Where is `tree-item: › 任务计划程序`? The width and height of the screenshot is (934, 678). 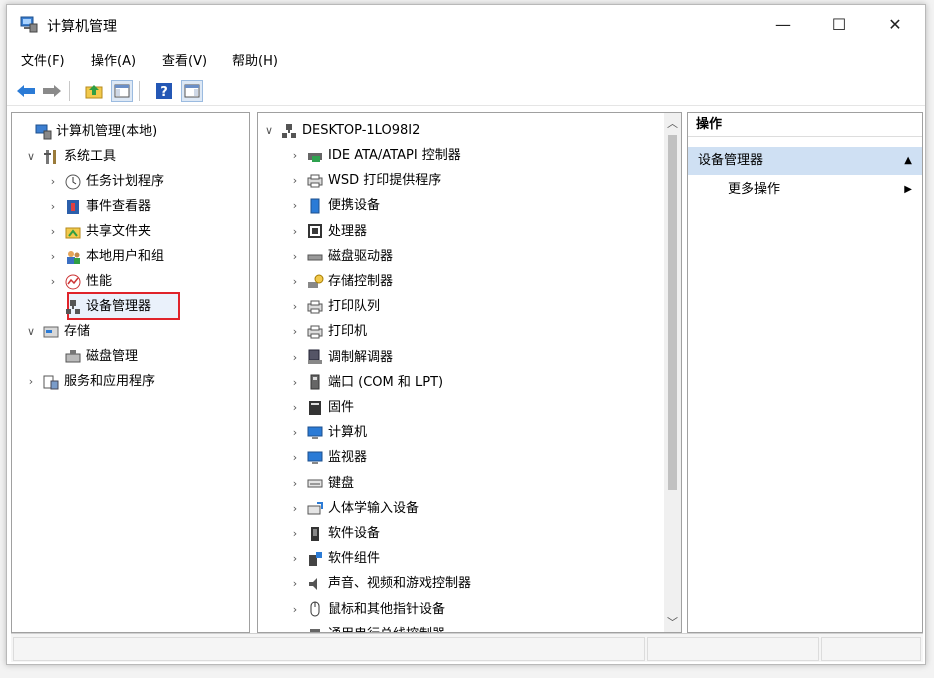 tree-item: › 任务计划程序 is located at coordinates (105, 181).